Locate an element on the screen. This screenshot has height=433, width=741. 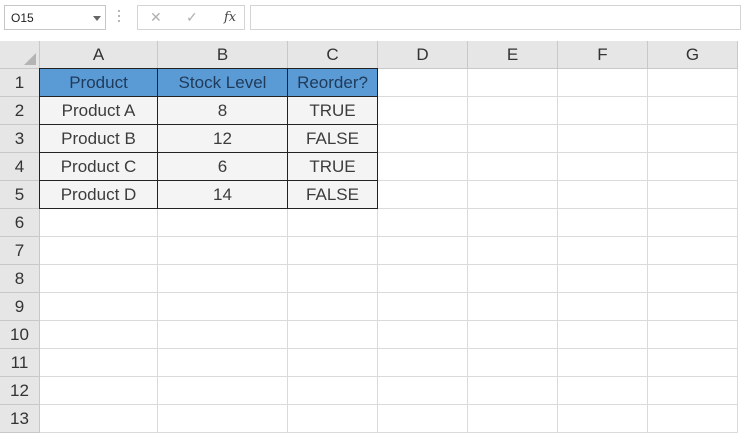
cell-b11 is located at coordinates (223, 363).